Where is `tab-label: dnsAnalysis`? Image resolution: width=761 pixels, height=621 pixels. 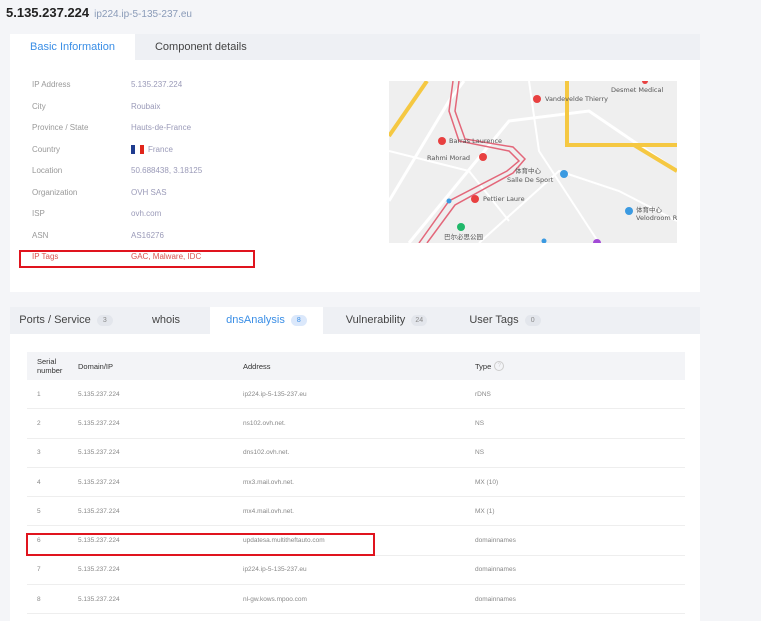 tab-label: dnsAnalysis is located at coordinates (255, 320).